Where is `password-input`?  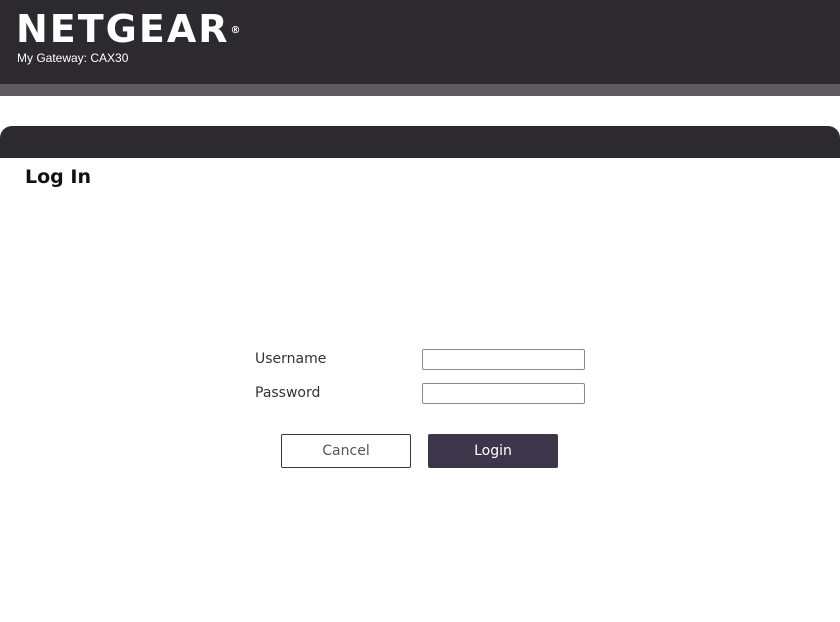
password-input is located at coordinates (503, 393).